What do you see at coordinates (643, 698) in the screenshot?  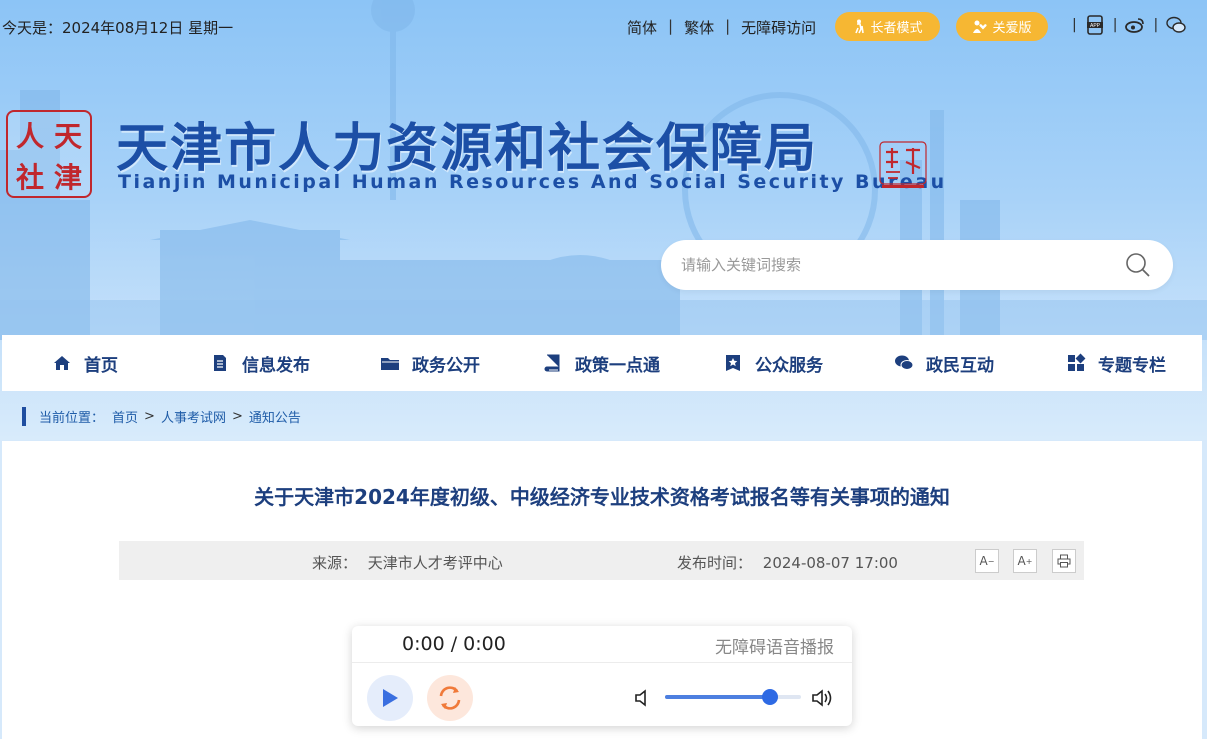 I see `volume-low-icon` at bounding box center [643, 698].